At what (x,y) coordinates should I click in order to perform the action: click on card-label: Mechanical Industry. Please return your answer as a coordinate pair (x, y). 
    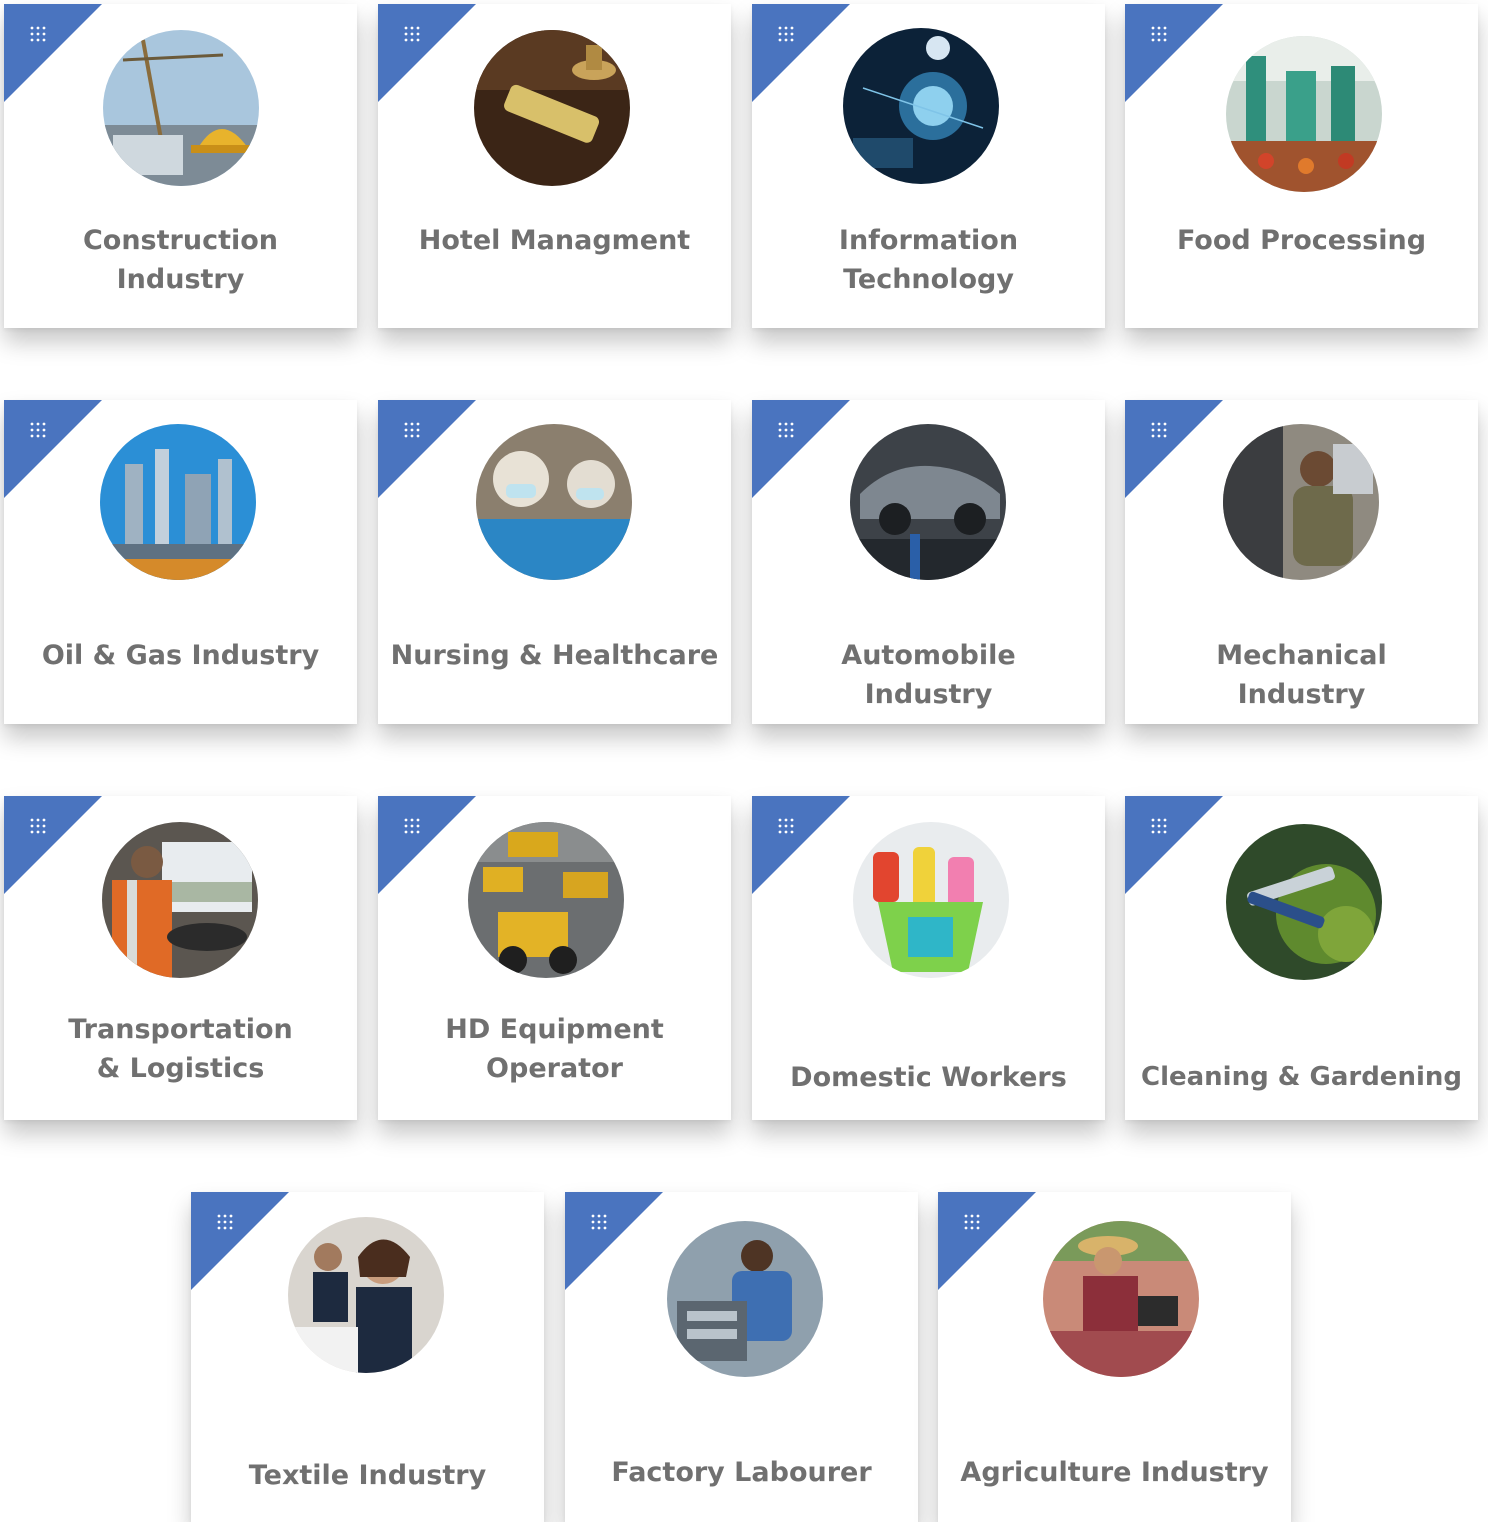
    Looking at the image, I should click on (1301, 675).